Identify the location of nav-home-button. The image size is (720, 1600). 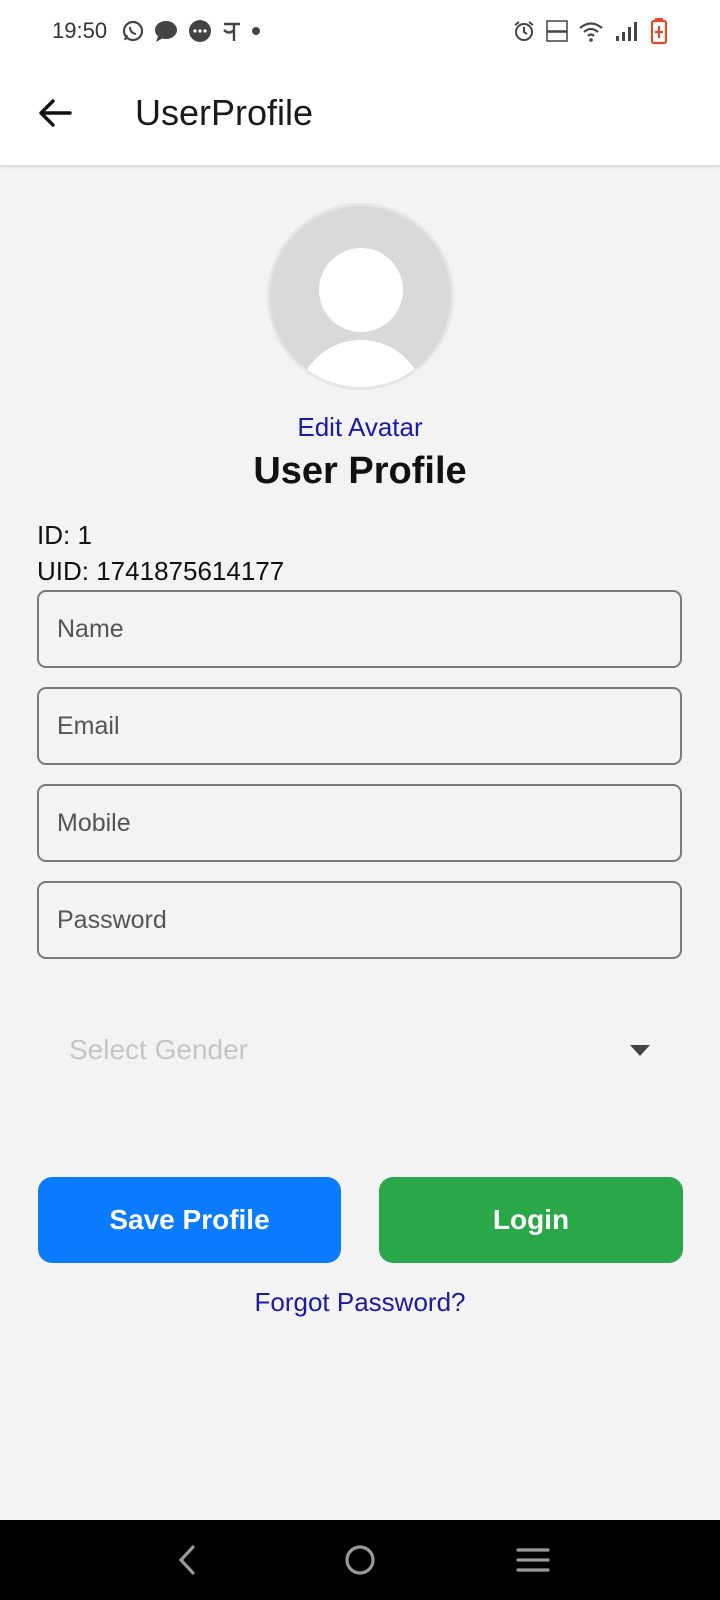
(360, 1560).